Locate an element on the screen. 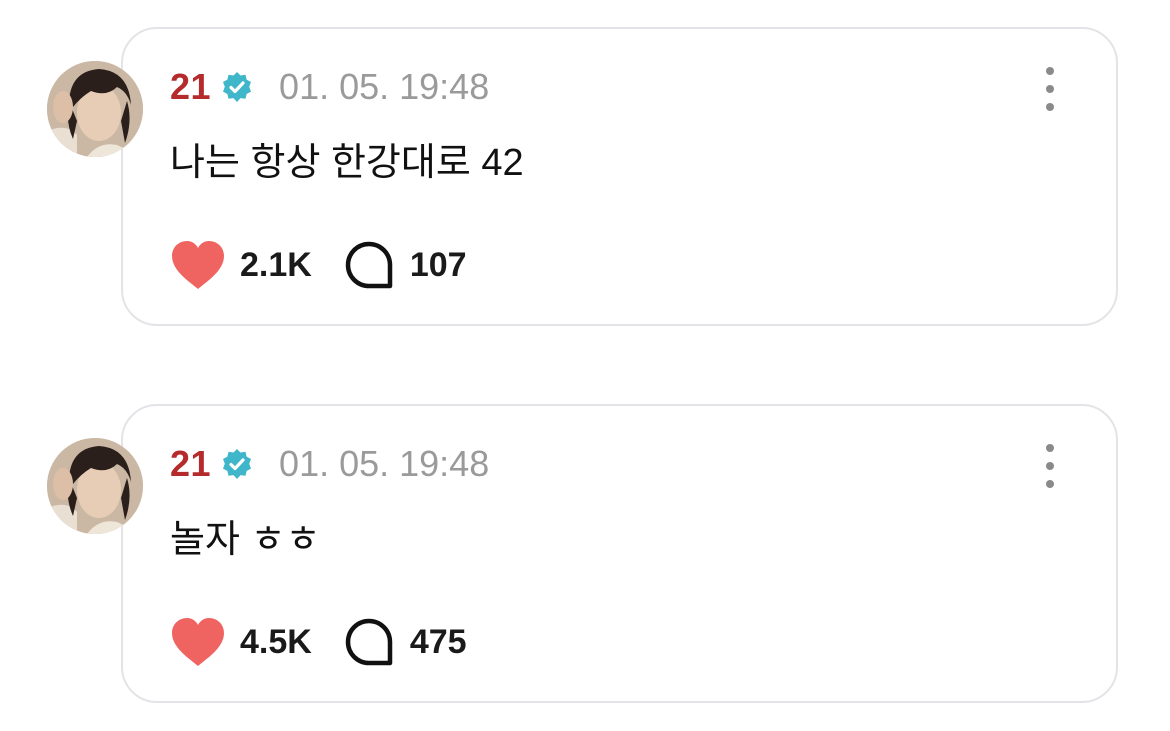  post-text: 나는 항상 한강대로 42 is located at coordinates (347, 163).